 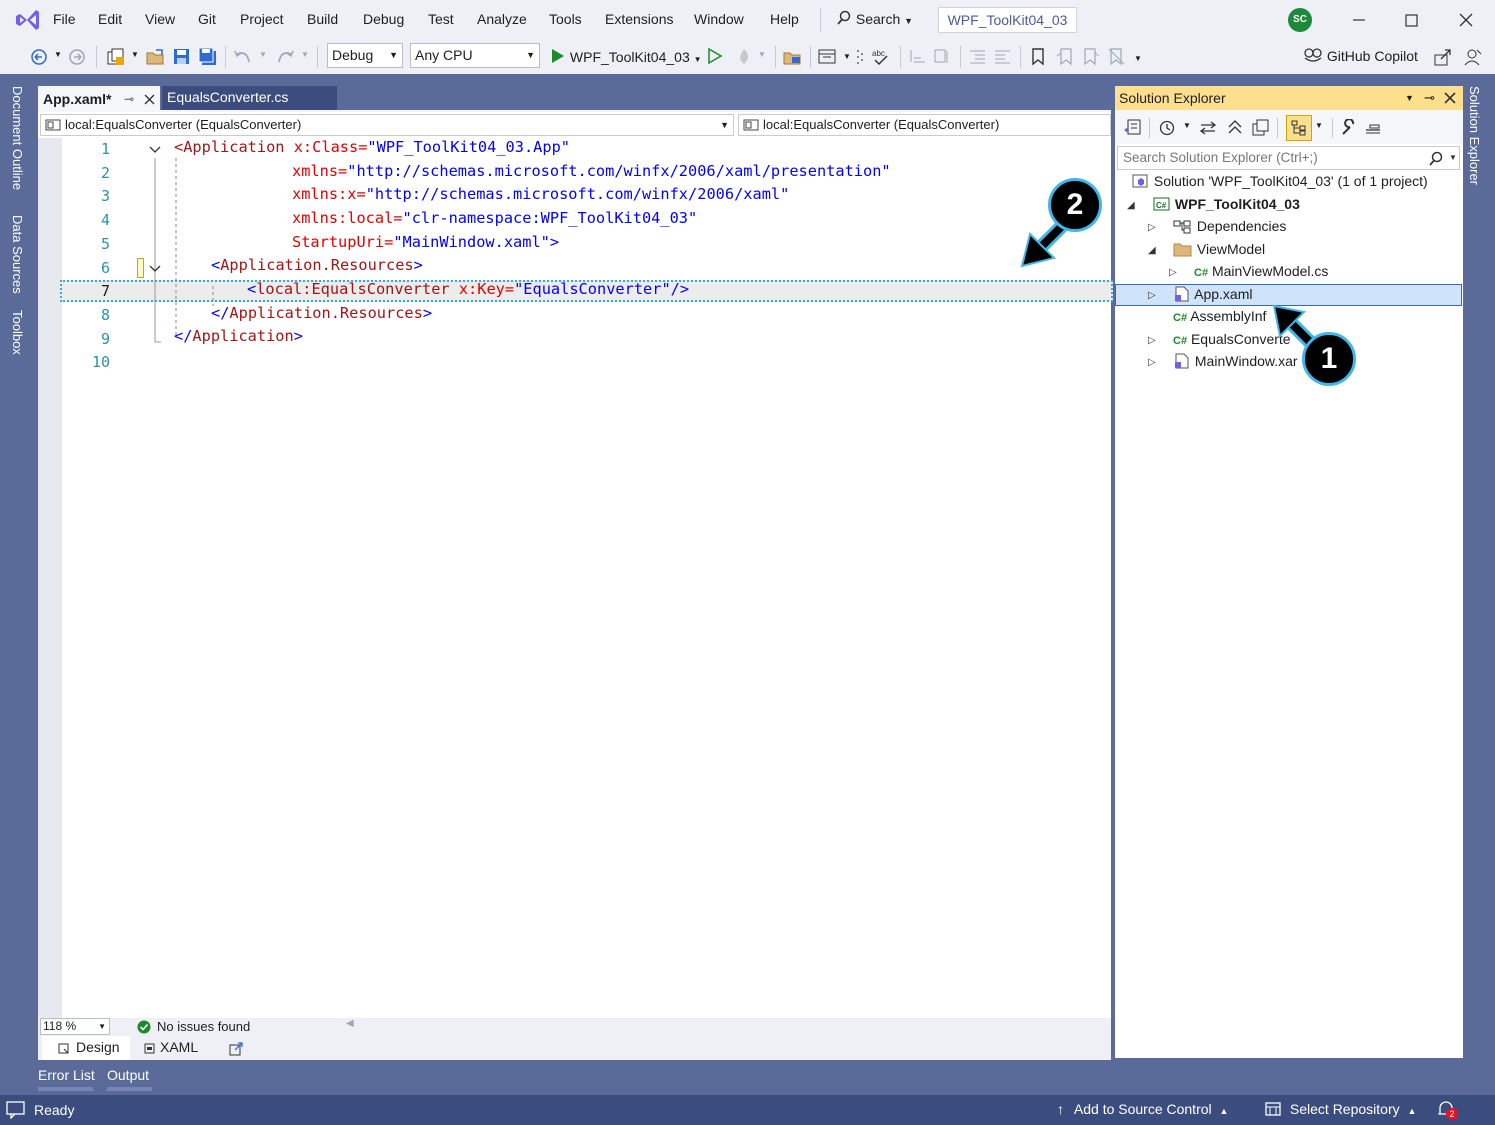 I want to click on toolbox-tab: Toolbox, so click(x=17, y=332).